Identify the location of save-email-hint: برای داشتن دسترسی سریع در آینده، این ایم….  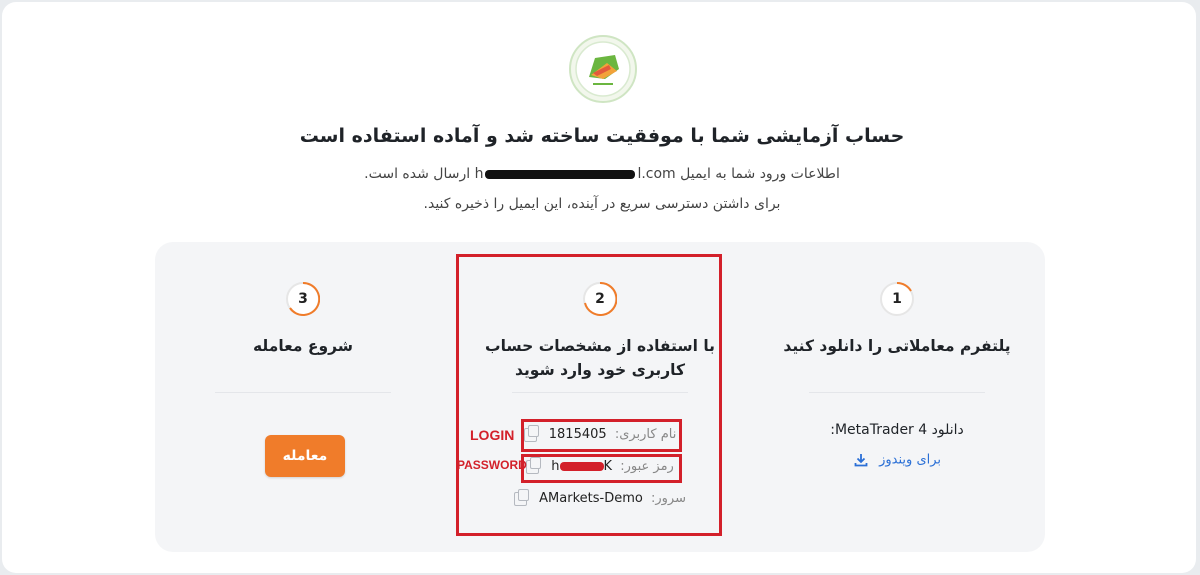
(602, 204).